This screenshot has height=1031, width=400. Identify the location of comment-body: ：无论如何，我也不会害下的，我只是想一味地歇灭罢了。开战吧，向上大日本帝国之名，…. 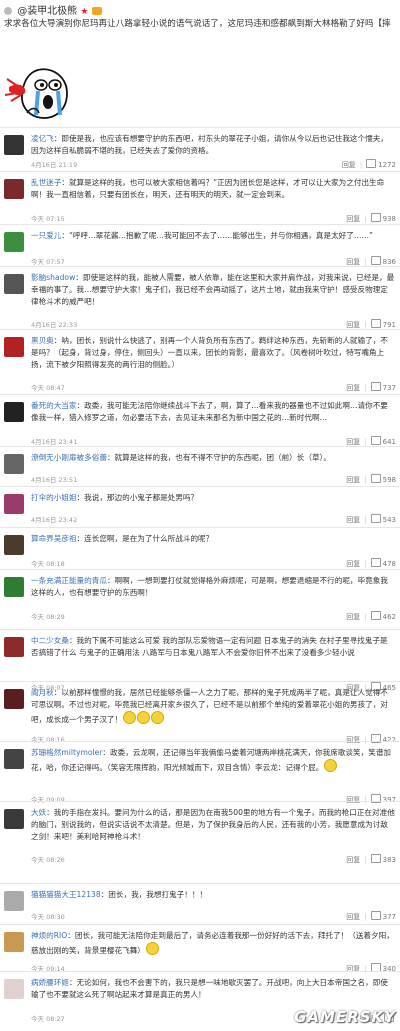
(209, 988).